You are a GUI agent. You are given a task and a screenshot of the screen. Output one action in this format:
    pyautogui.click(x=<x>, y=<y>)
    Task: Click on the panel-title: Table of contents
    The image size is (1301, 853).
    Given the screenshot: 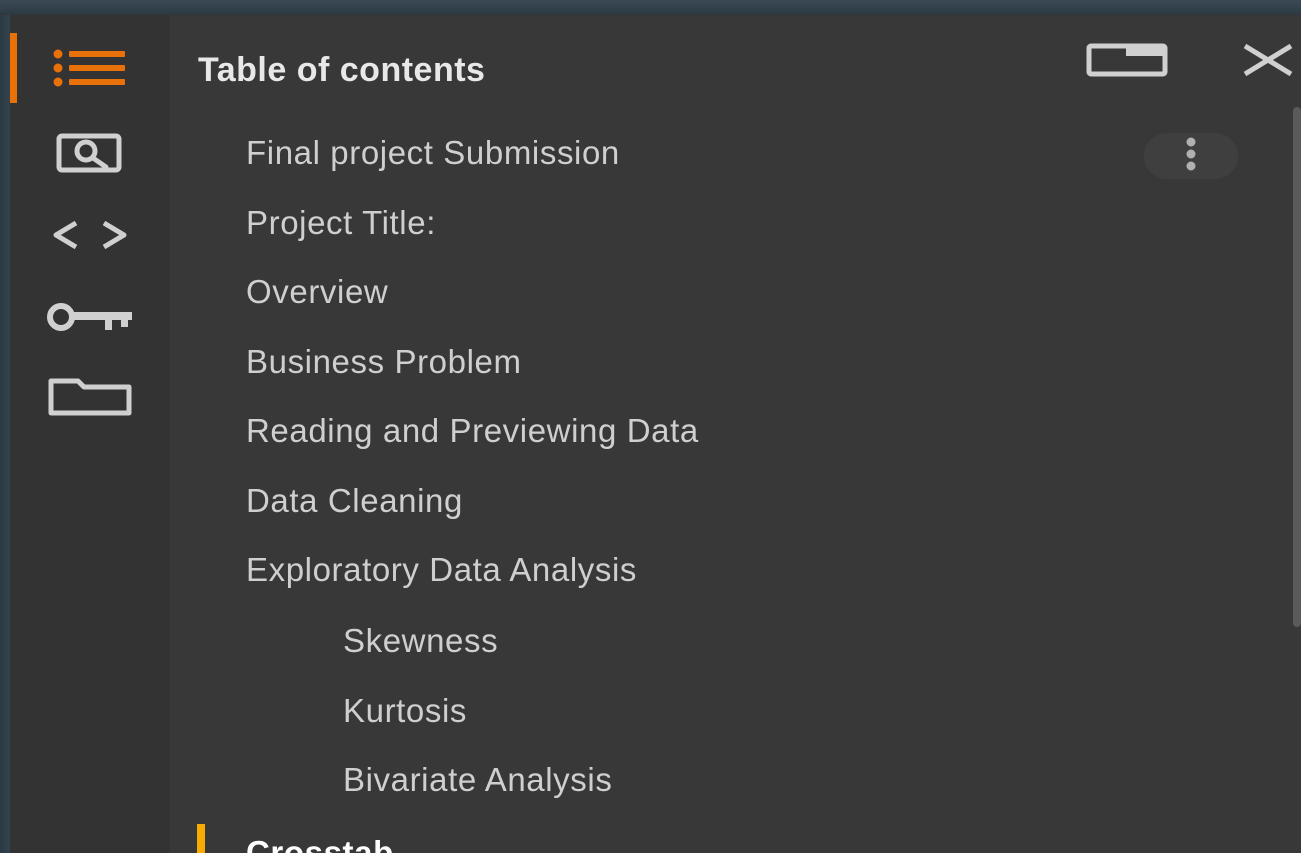 What is the action you would take?
    pyautogui.click(x=342, y=70)
    